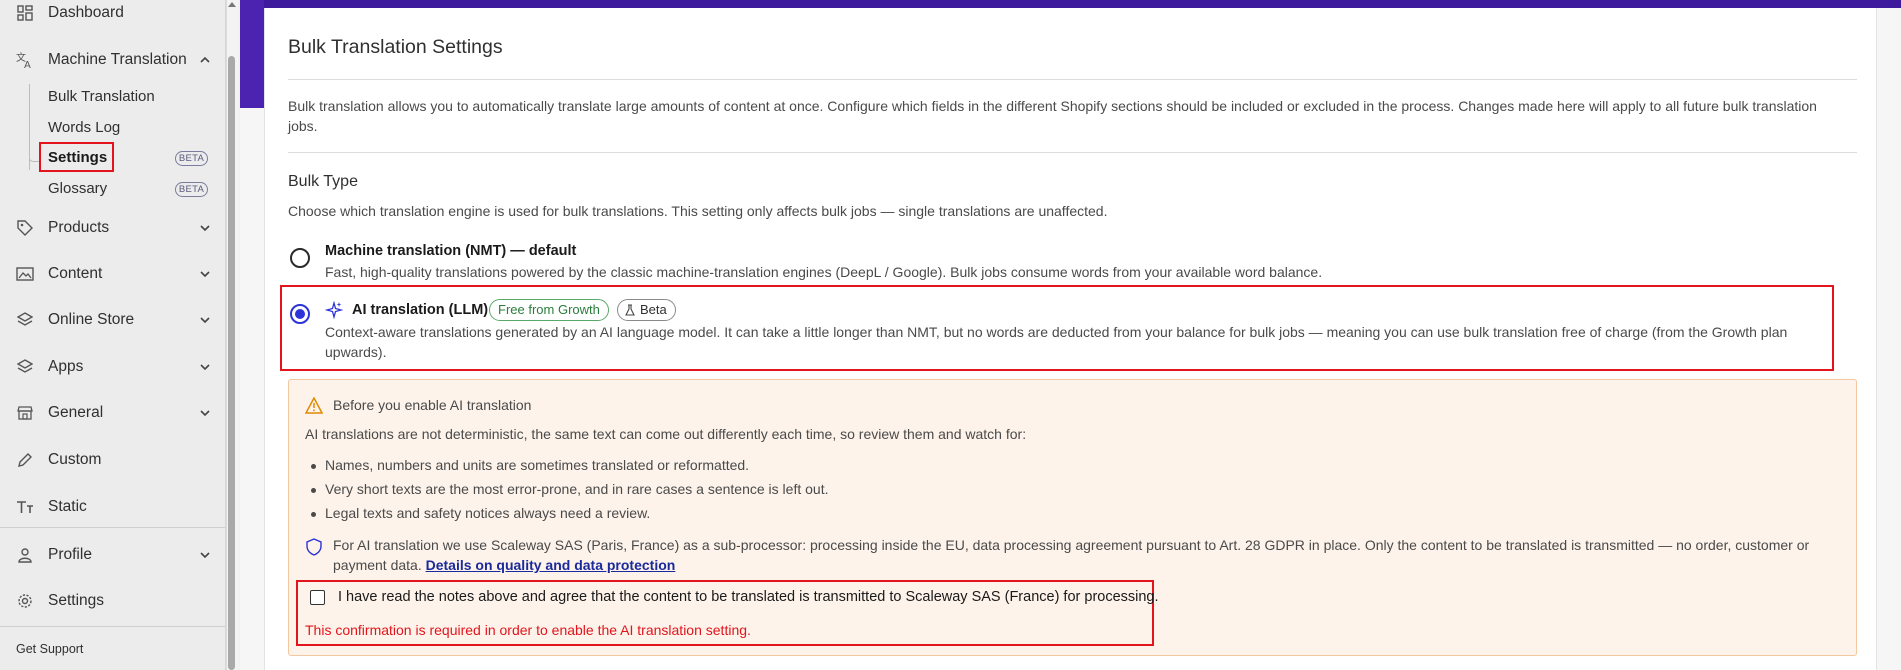 This screenshot has height=670, width=1901. What do you see at coordinates (1070, 4) in the screenshot?
I see `header-bar` at bounding box center [1070, 4].